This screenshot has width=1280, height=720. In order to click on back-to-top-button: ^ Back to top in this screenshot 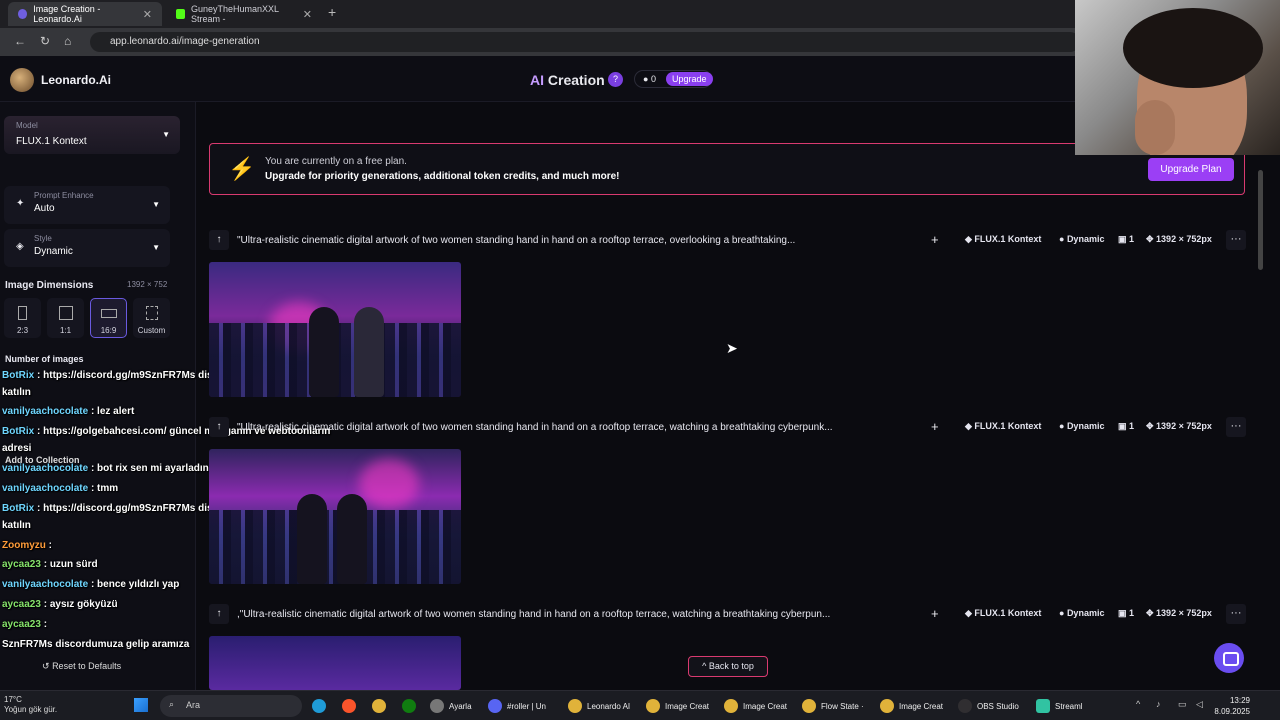, I will do `click(728, 666)`.